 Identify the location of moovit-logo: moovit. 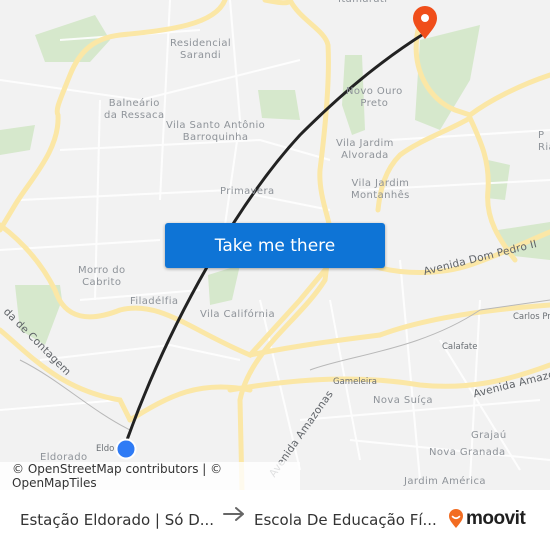
(487, 519).